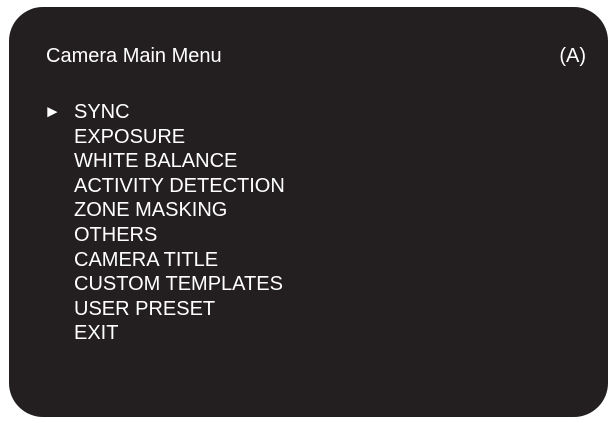 The image size is (616, 423). What do you see at coordinates (116, 234) in the screenshot?
I see `menu-item-label: OTHERS` at bounding box center [116, 234].